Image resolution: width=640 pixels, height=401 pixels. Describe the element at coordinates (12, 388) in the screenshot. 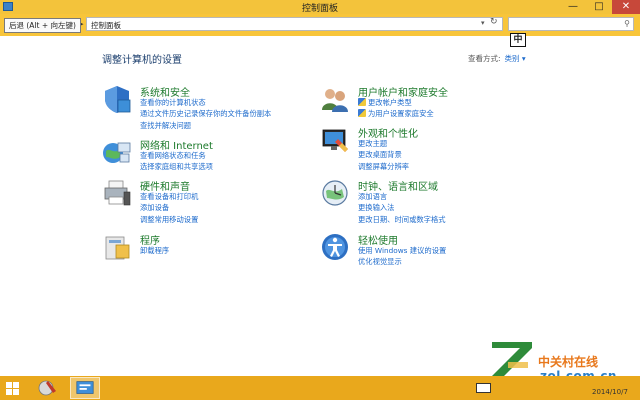

I see `windows-start-icon` at that location.